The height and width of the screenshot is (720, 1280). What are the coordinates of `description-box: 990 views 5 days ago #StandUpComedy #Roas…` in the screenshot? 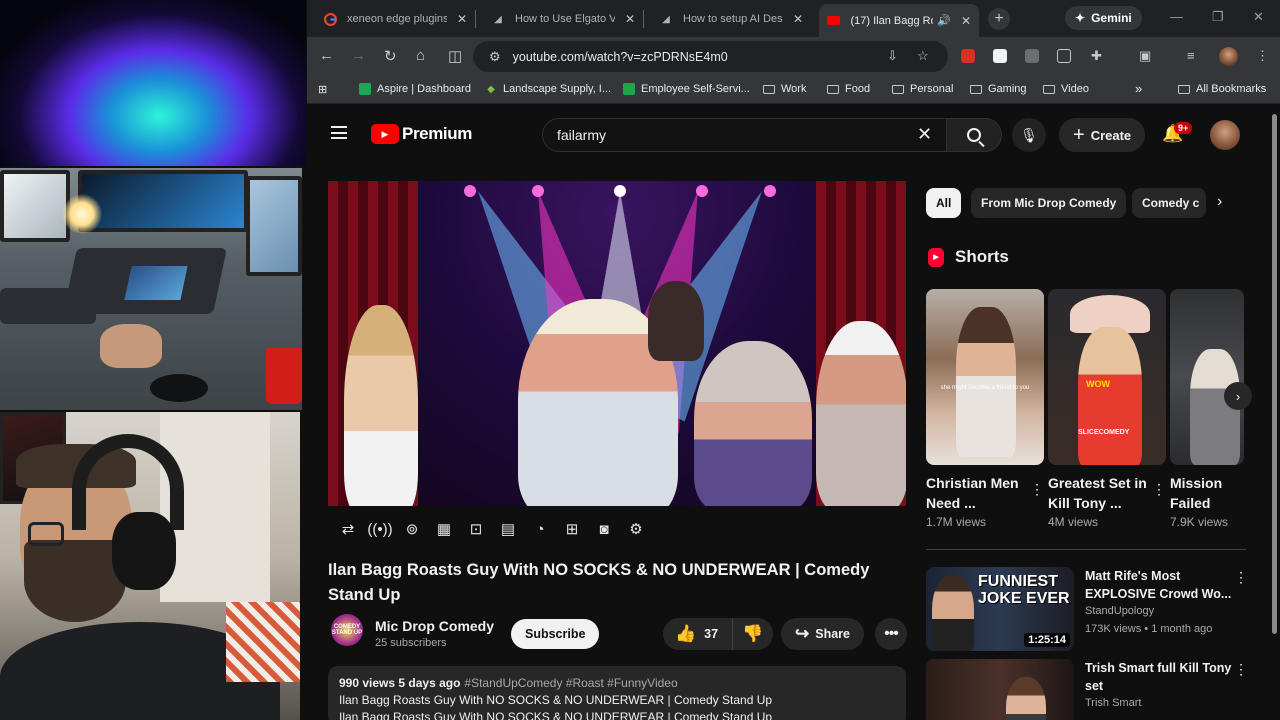 It's located at (617, 693).